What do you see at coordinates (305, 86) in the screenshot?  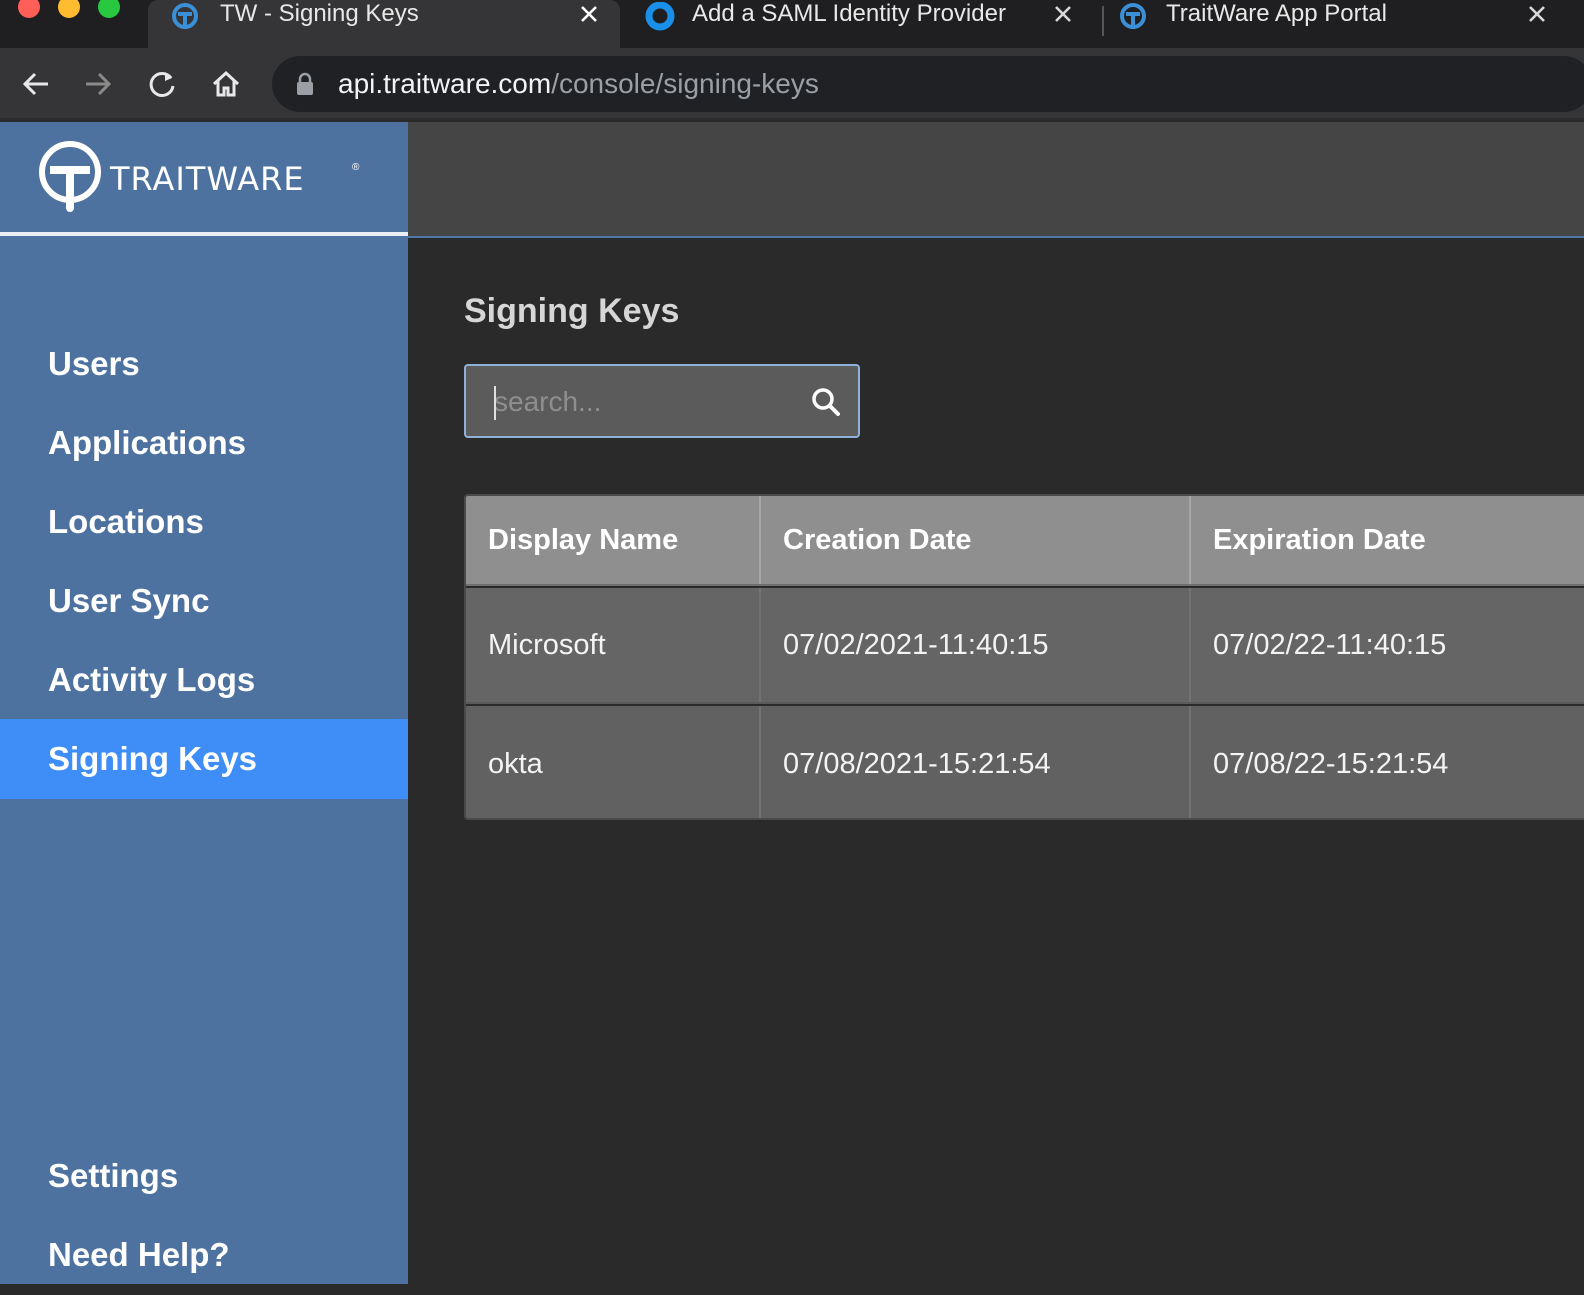 I see `lock-icon` at bounding box center [305, 86].